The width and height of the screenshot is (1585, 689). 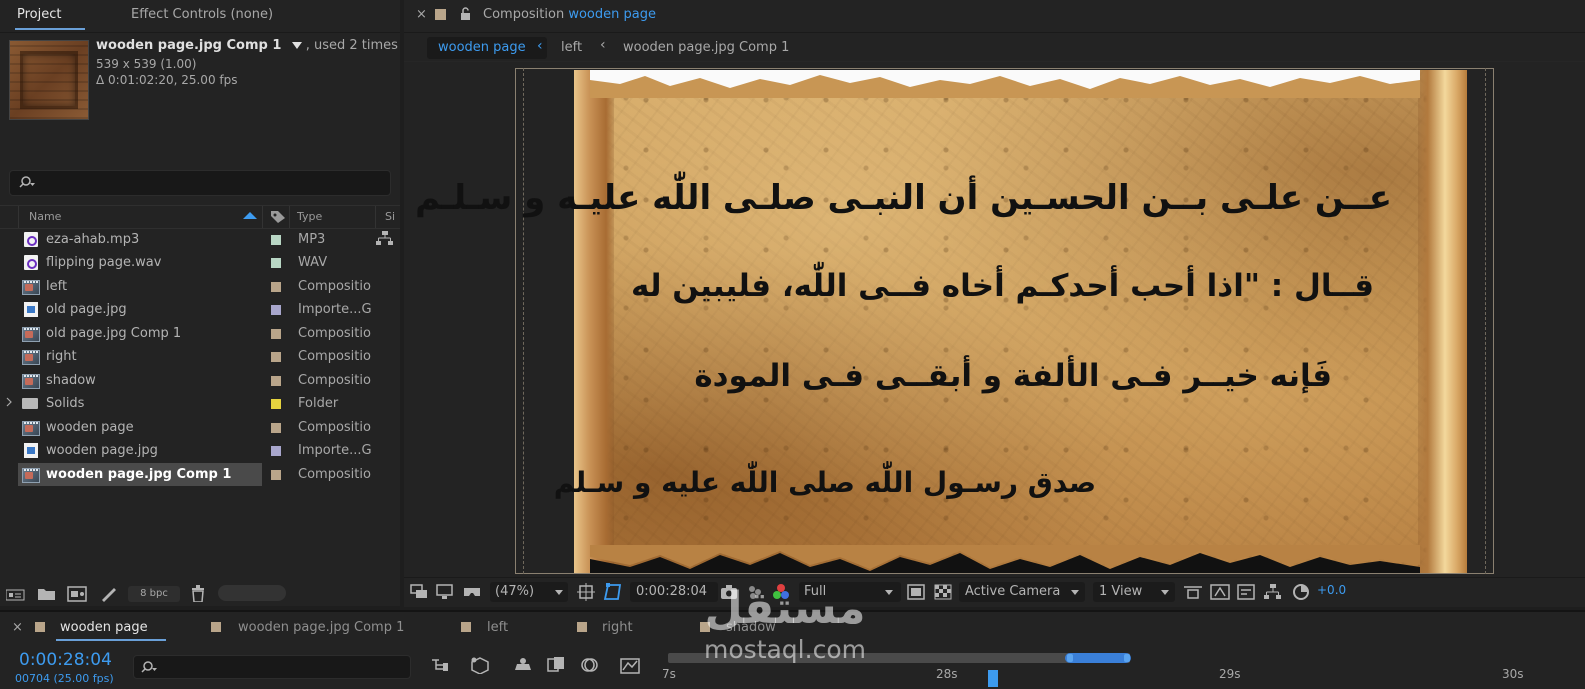 What do you see at coordinates (296, 45) in the screenshot?
I see `usage-dropdown-icon` at bounding box center [296, 45].